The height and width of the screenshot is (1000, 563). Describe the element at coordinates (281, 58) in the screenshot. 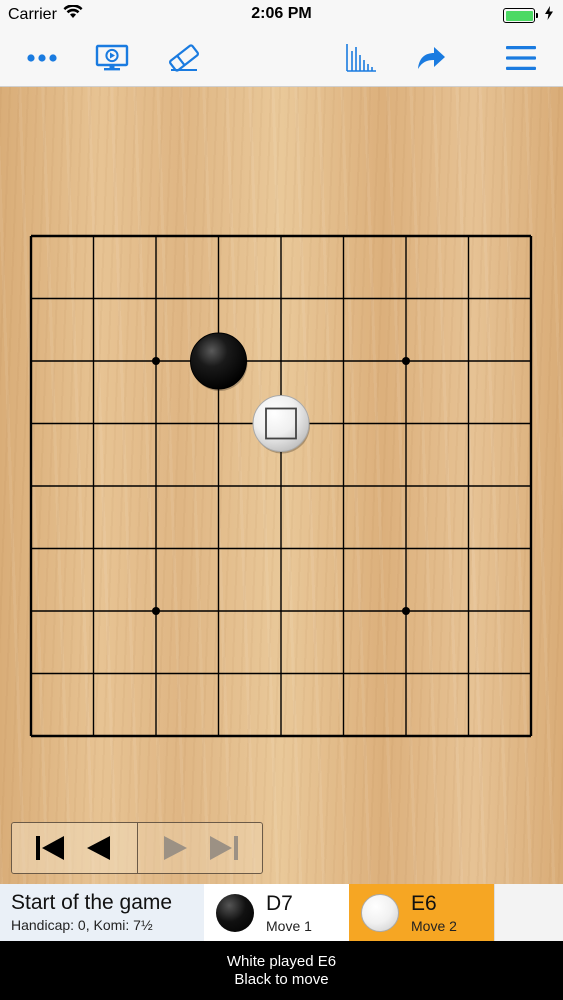

I see `toolbar` at that location.